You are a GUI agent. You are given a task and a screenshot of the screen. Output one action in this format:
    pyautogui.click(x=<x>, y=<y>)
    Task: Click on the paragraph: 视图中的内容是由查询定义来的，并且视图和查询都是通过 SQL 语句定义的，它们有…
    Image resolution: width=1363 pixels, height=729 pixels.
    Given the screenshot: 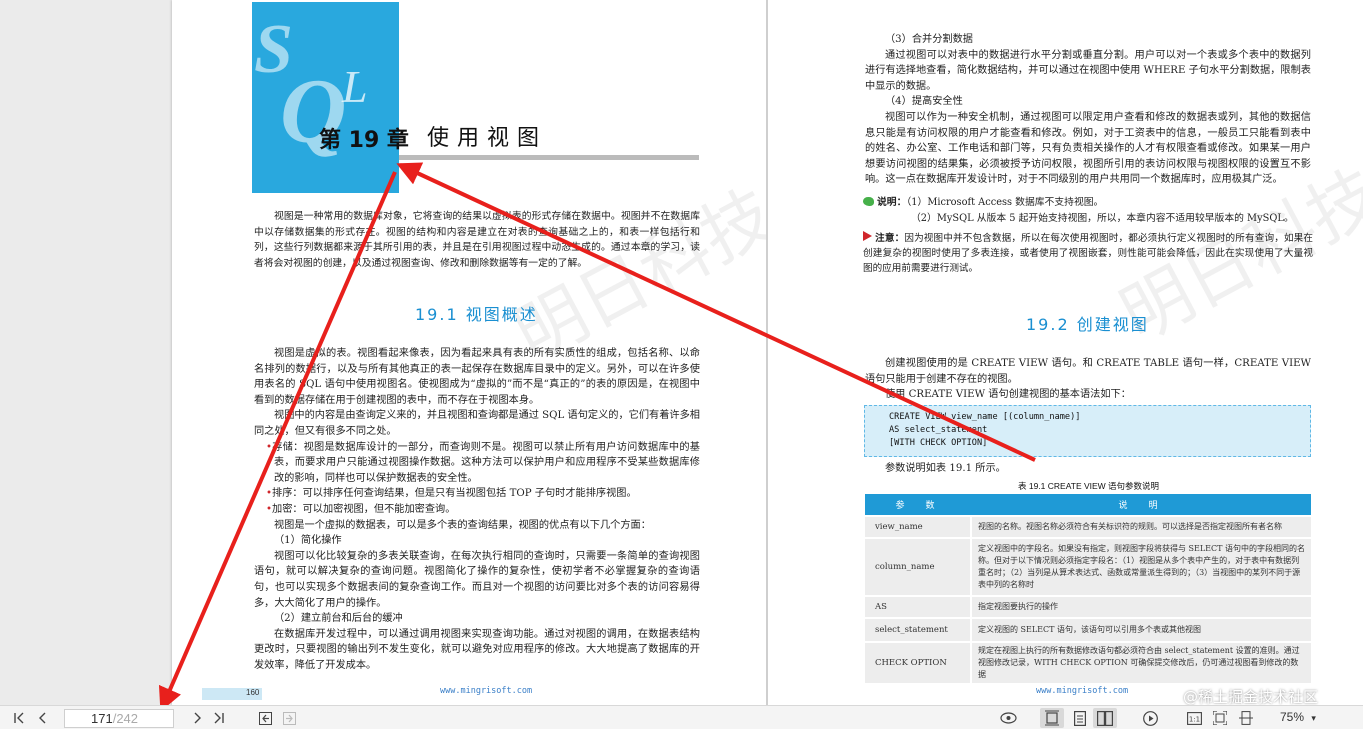 What is the action you would take?
    pyautogui.click(x=477, y=423)
    